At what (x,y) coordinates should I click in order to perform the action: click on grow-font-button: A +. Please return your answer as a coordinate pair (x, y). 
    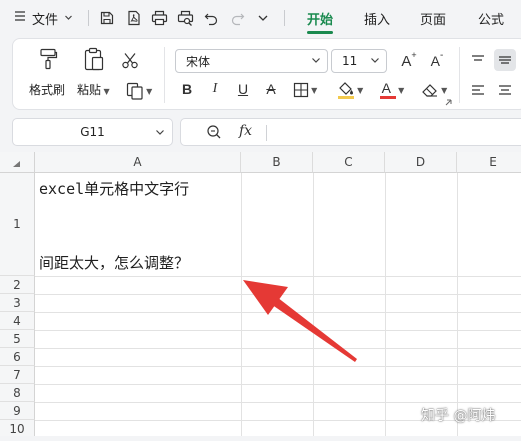
    Looking at the image, I should click on (409, 61).